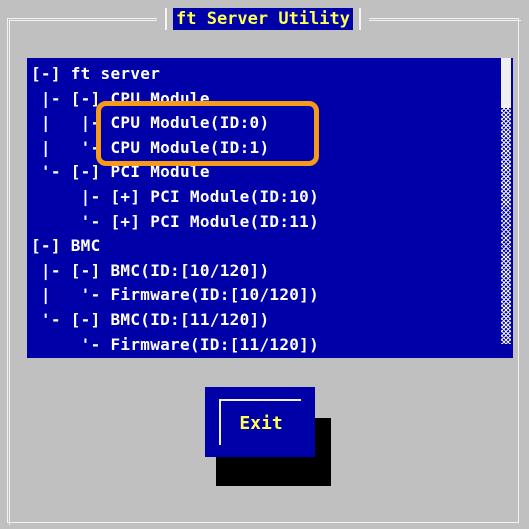 This screenshot has width=529, height=529. What do you see at coordinates (506, 226) in the screenshot?
I see `scrollbar-track-hatch` at bounding box center [506, 226].